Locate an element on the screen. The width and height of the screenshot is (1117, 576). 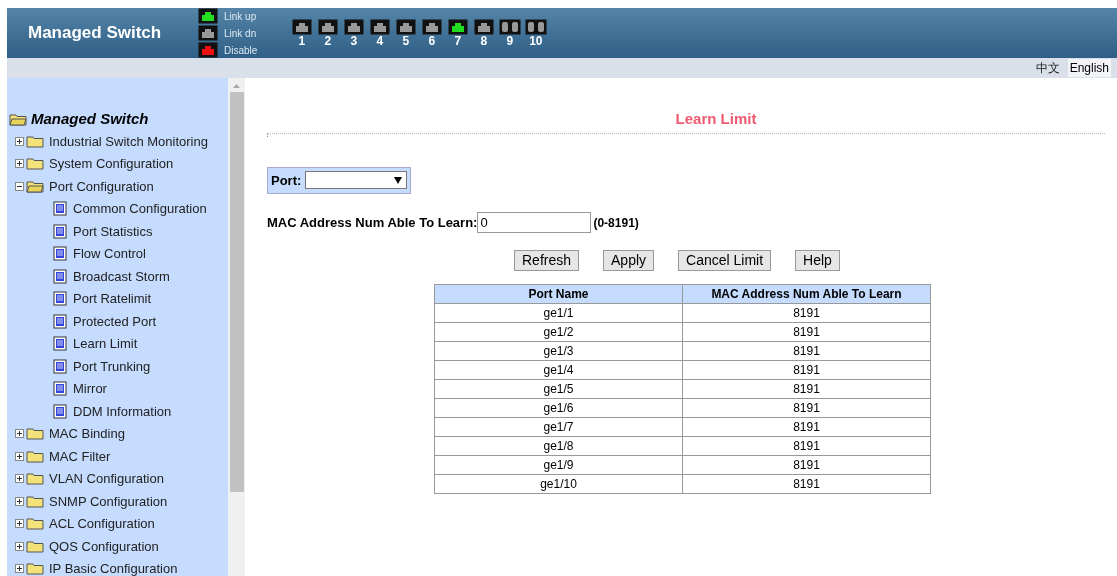
action-button: Cancel Limit is located at coordinates (725, 260).